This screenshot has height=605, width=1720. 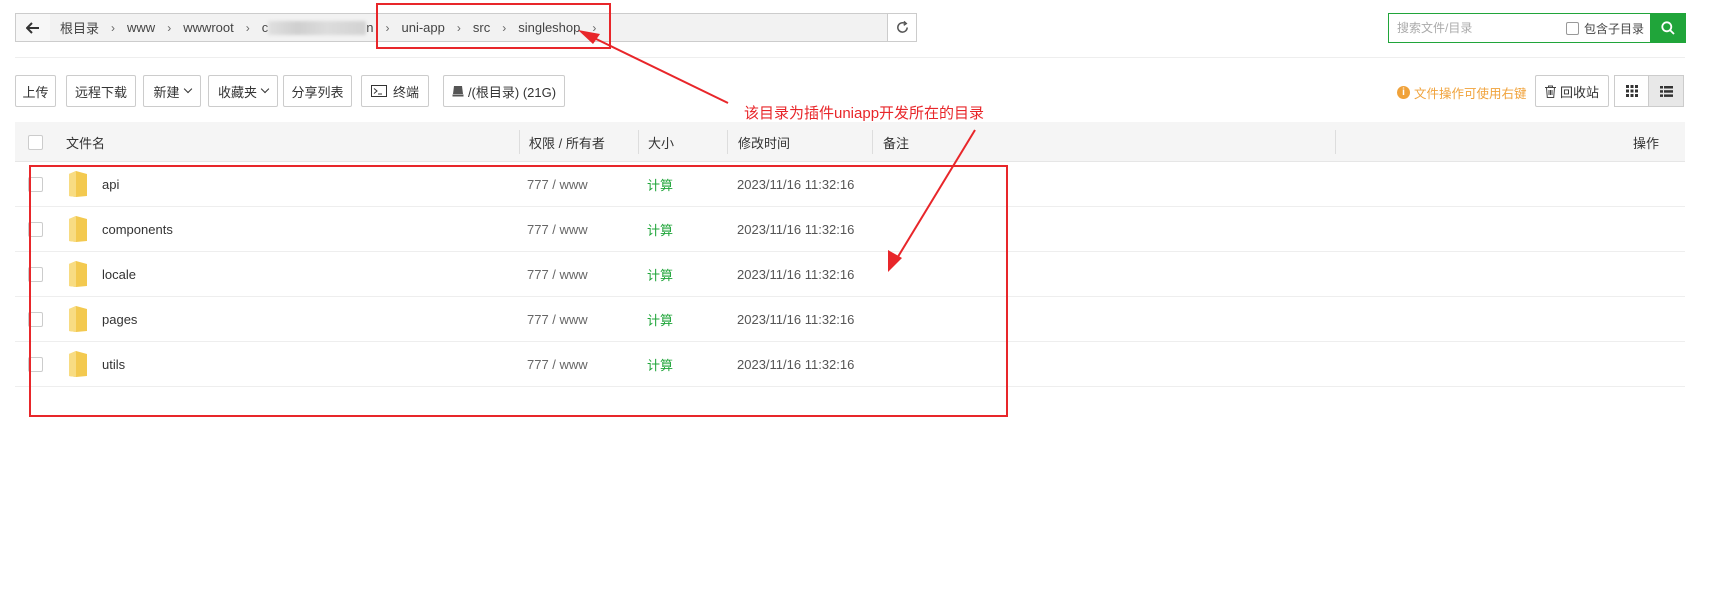 I want to click on search-box: 包含子目录, so click(x=1519, y=28).